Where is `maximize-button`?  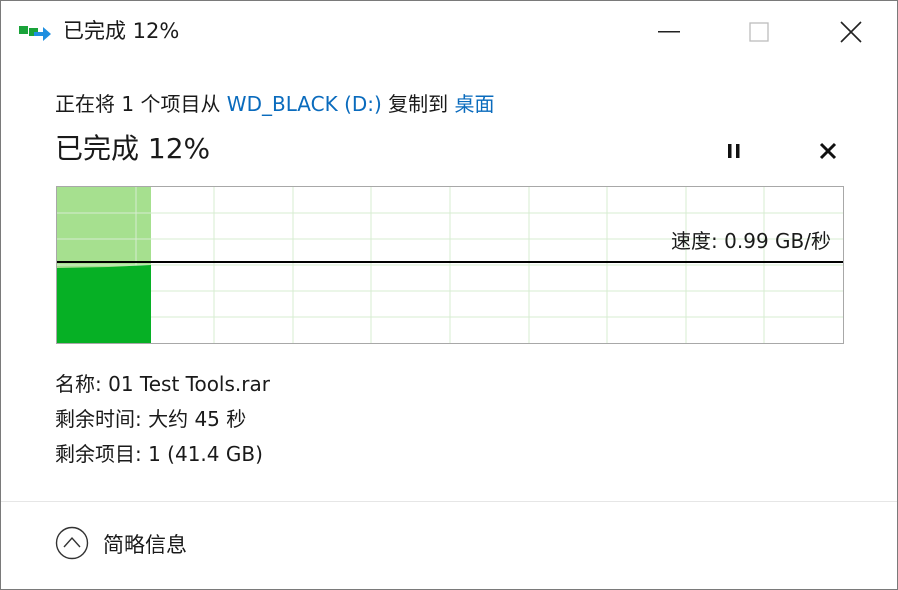 maximize-button is located at coordinates (759, 32).